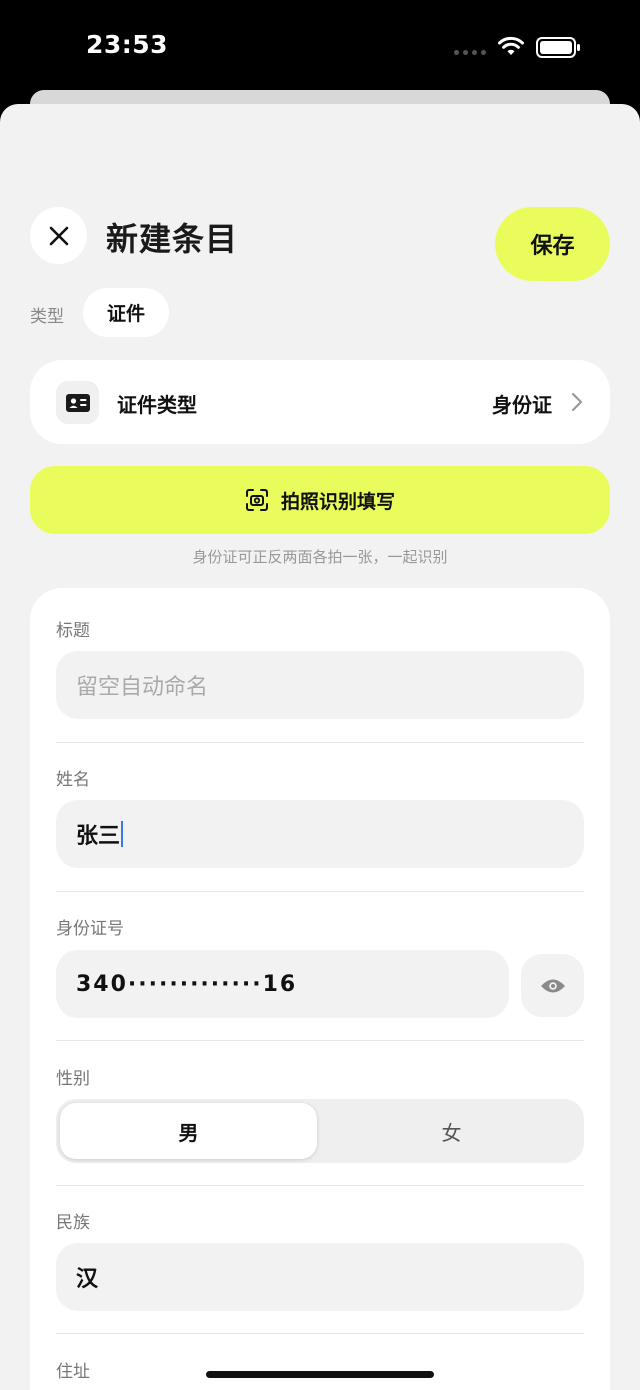 The width and height of the screenshot is (640, 1390). I want to click on type-label: 类型, so click(47, 317).